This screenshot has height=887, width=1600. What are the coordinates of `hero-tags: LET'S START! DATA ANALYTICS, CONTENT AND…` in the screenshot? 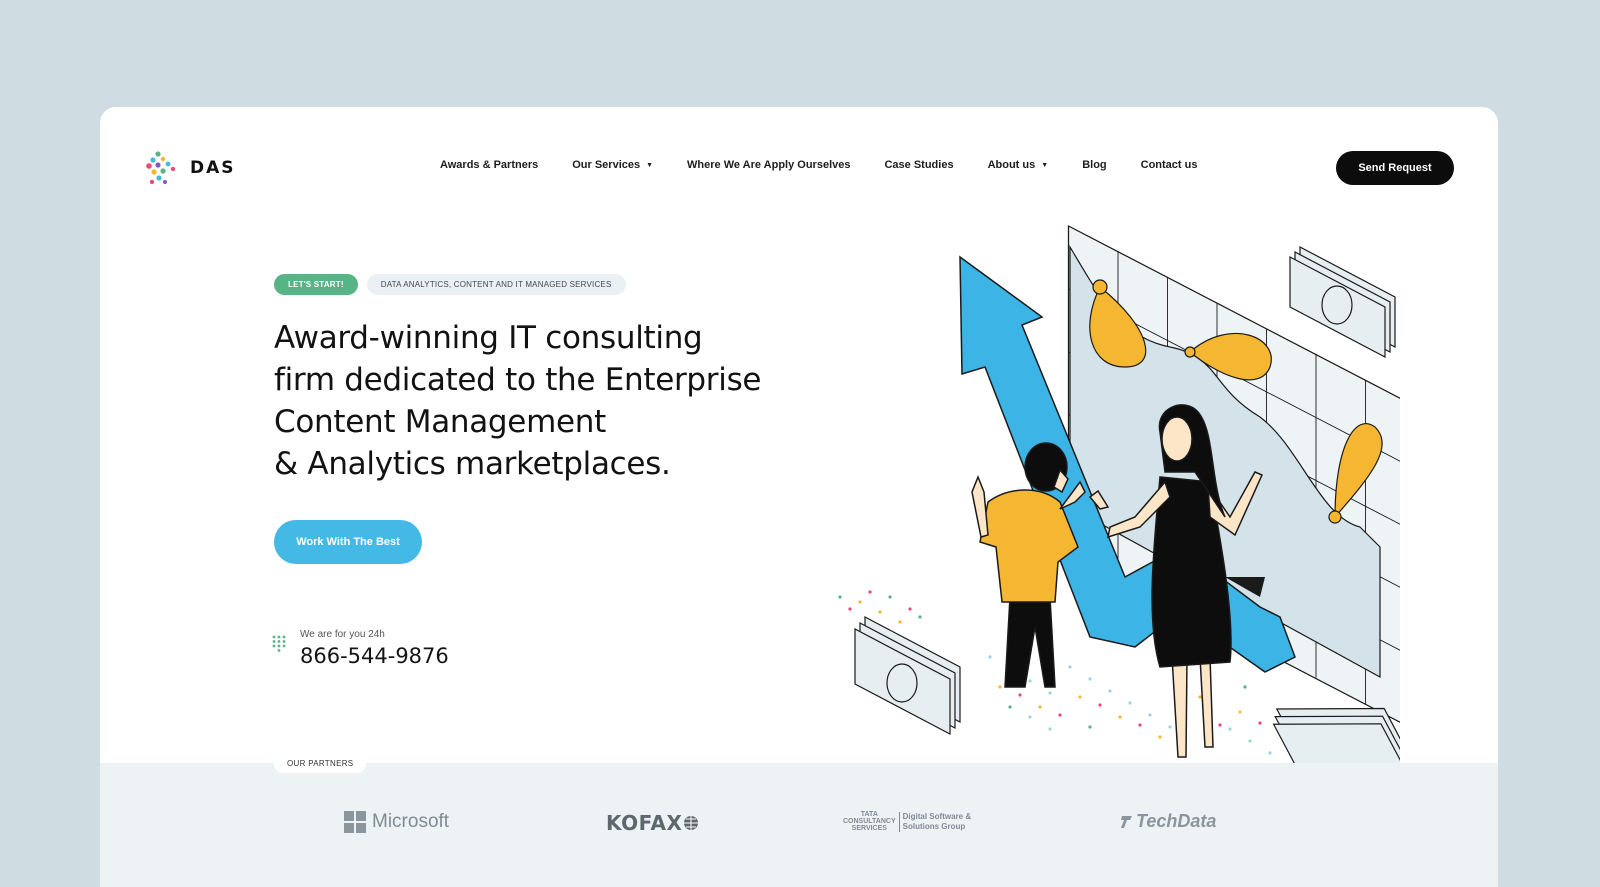 It's located at (450, 284).